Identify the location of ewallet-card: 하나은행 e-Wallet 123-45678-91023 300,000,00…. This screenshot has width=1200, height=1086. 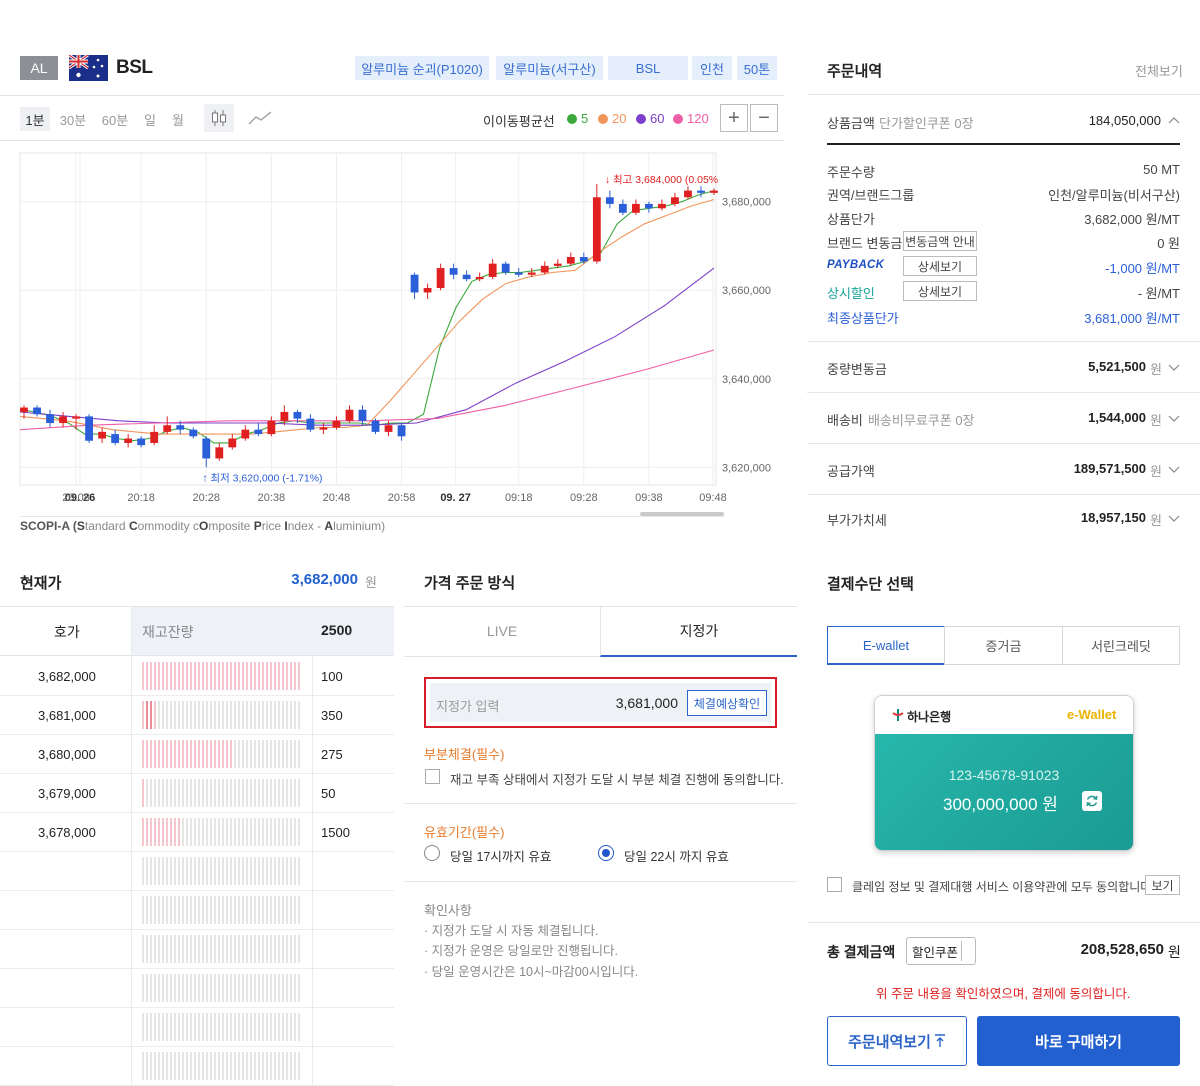
(1004, 773).